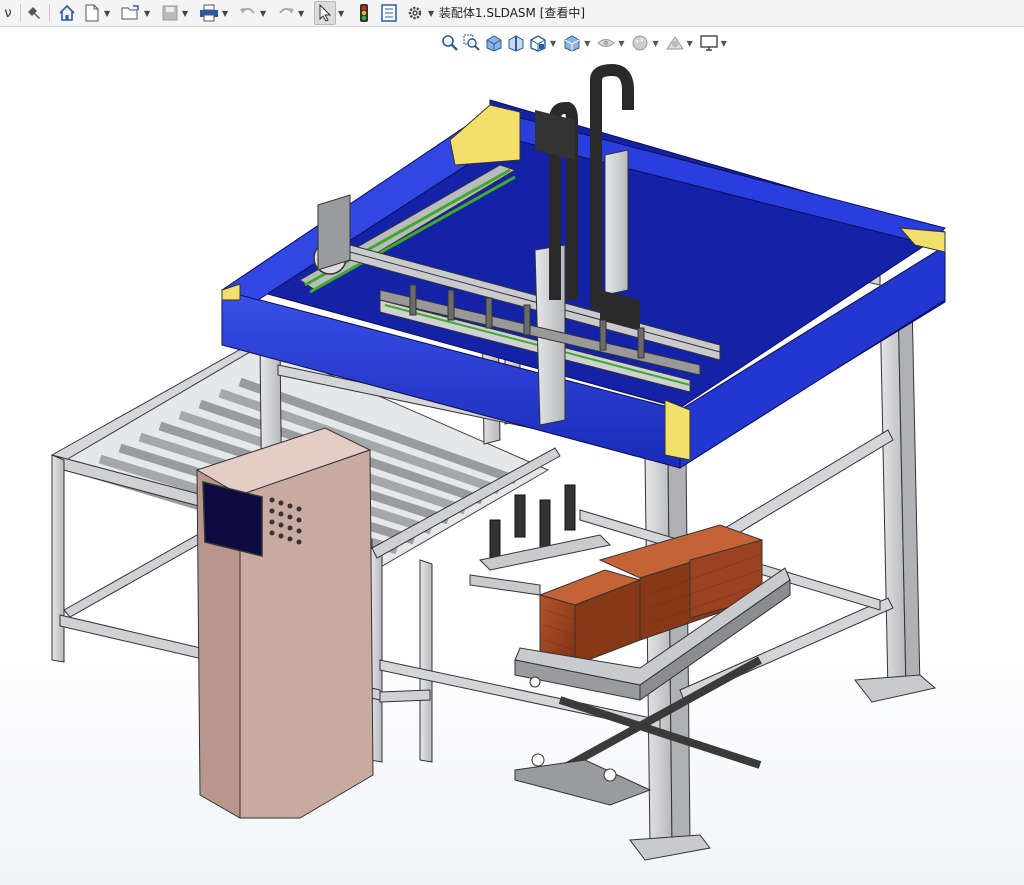 This screenshot has height=885, width=1024. I want to click on save-dropdown-icon: ▼, so click(186, 13).